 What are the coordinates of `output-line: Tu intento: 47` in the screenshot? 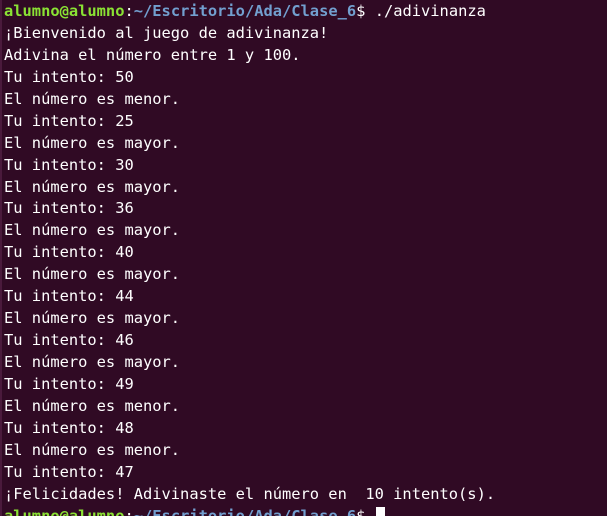 It's located at (69, 471).